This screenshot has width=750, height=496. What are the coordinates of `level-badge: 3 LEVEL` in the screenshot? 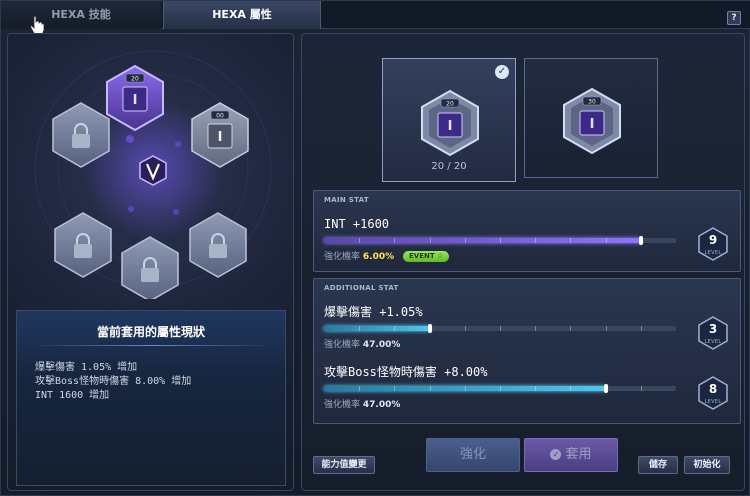 It's located at (713, 333).